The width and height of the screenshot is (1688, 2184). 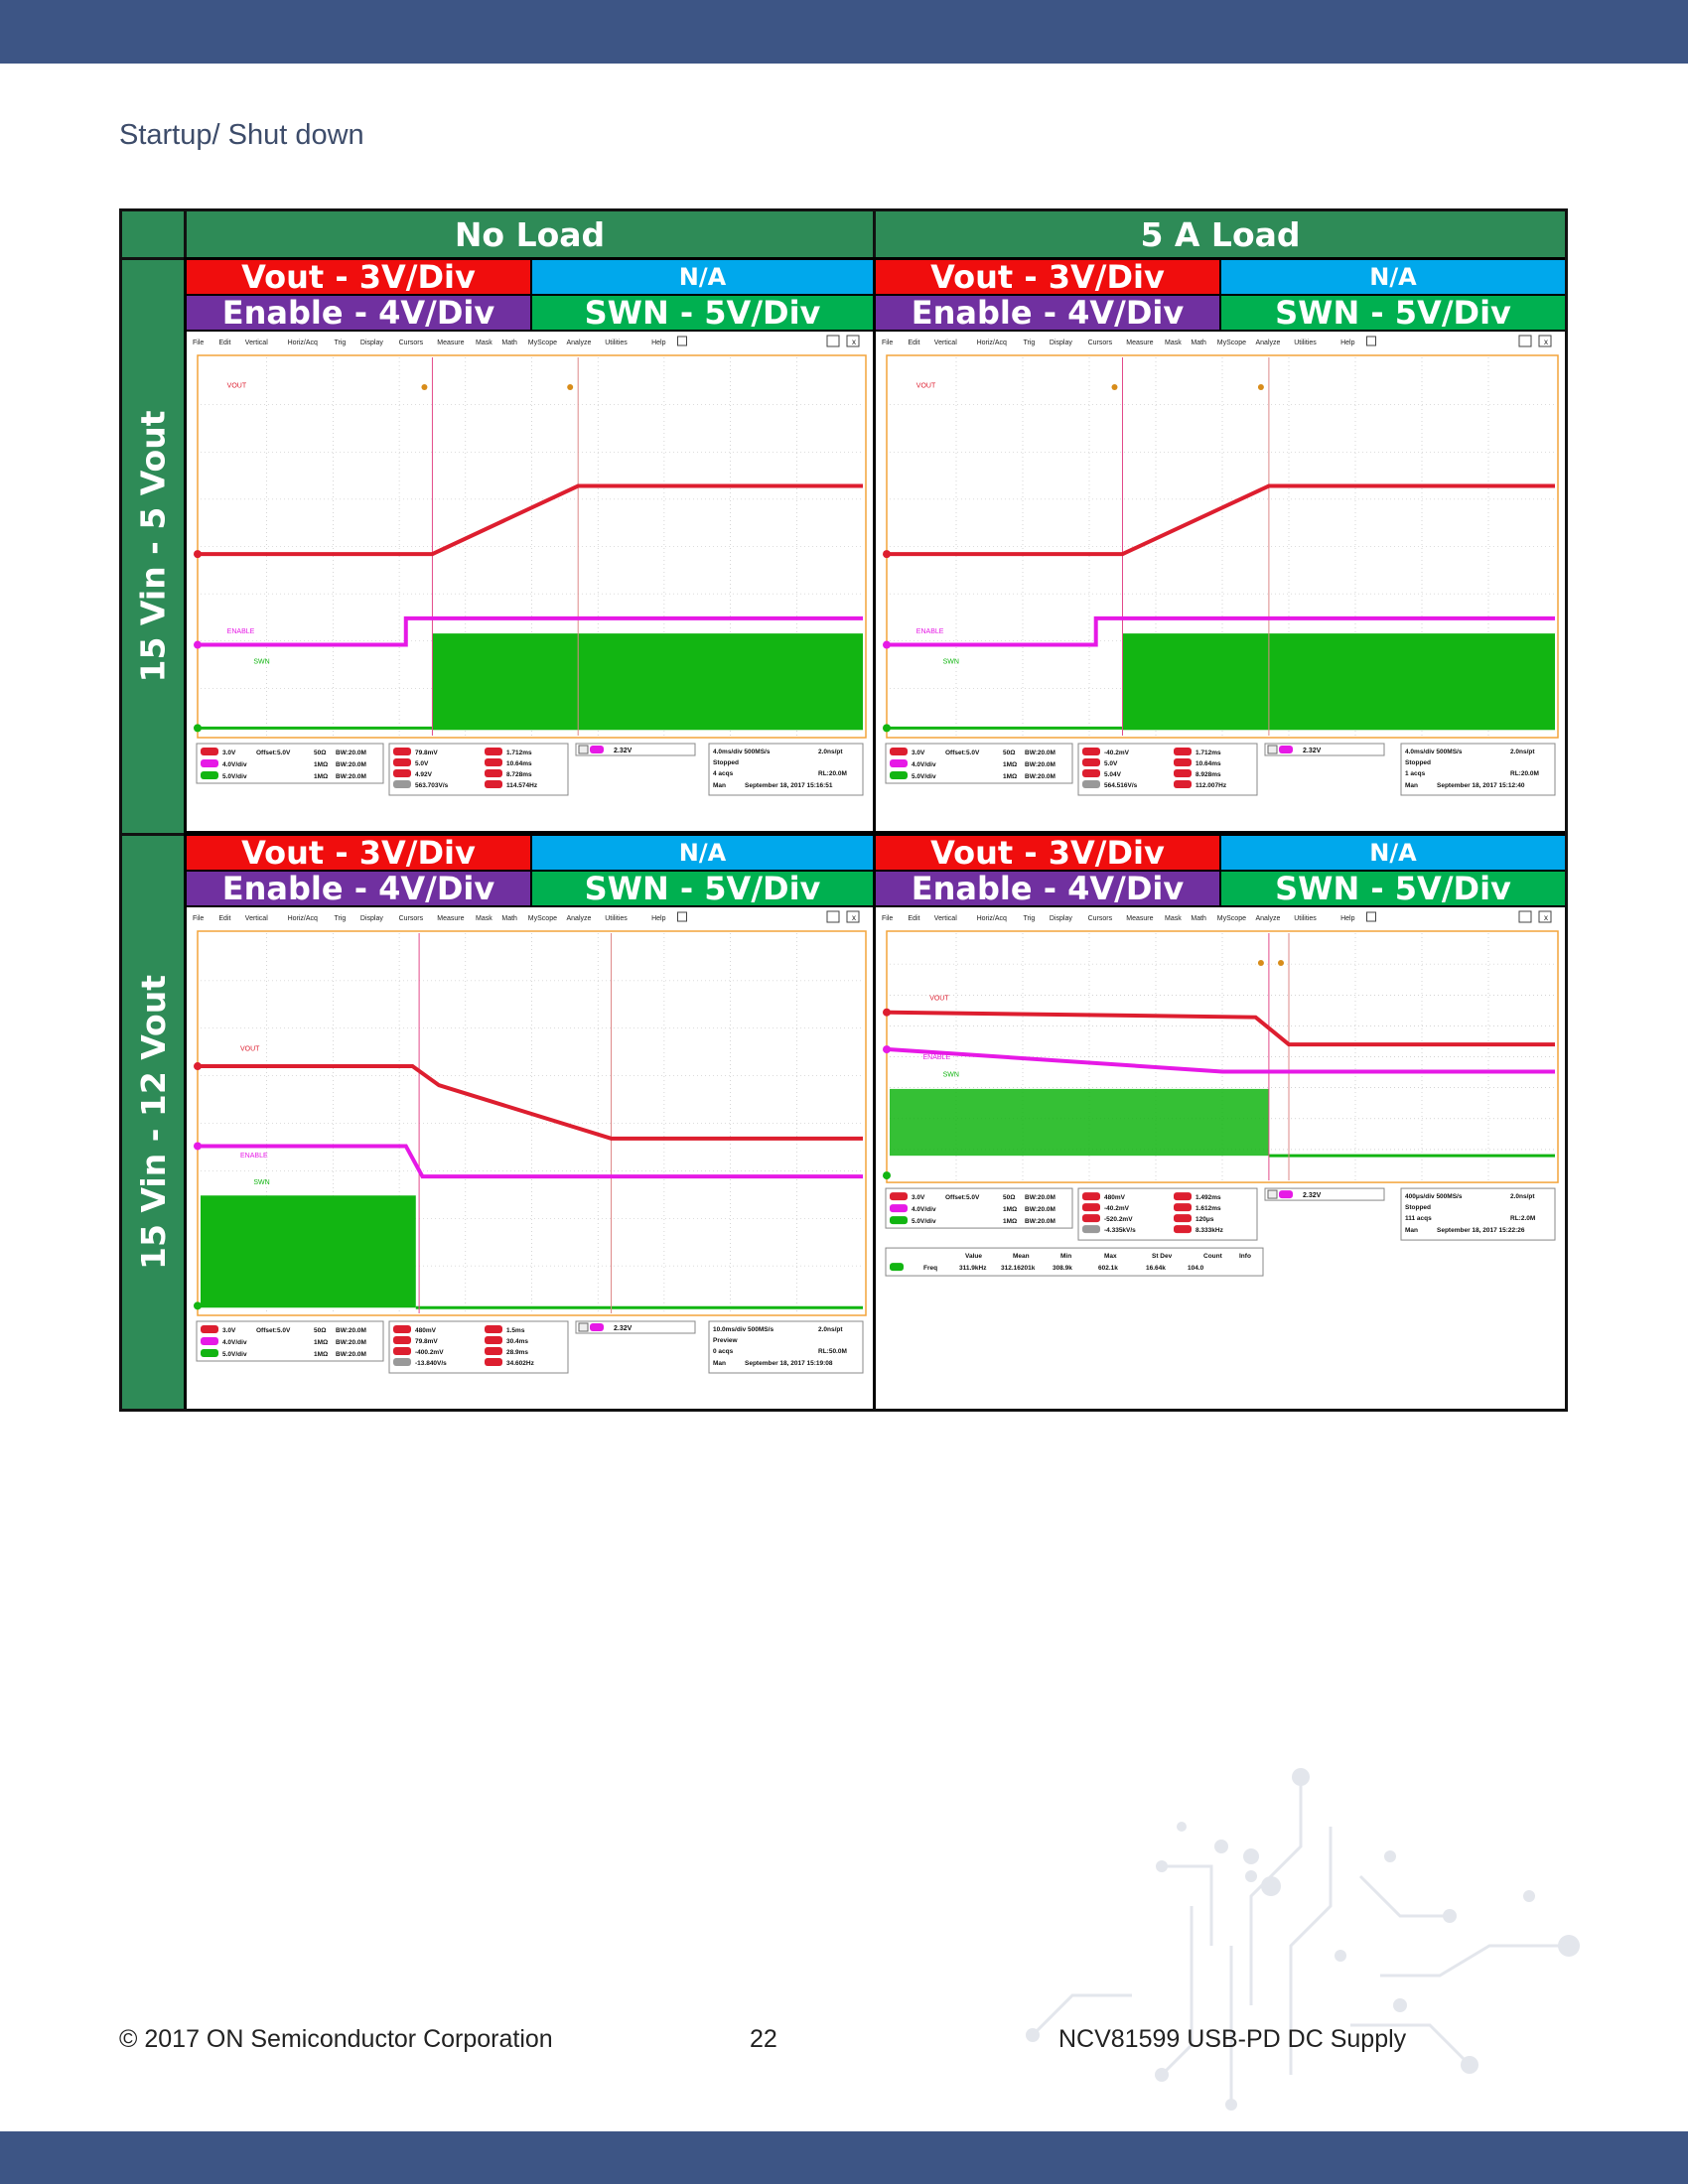 I want to click on trigger-icon, so click(x=1272, y=1194).